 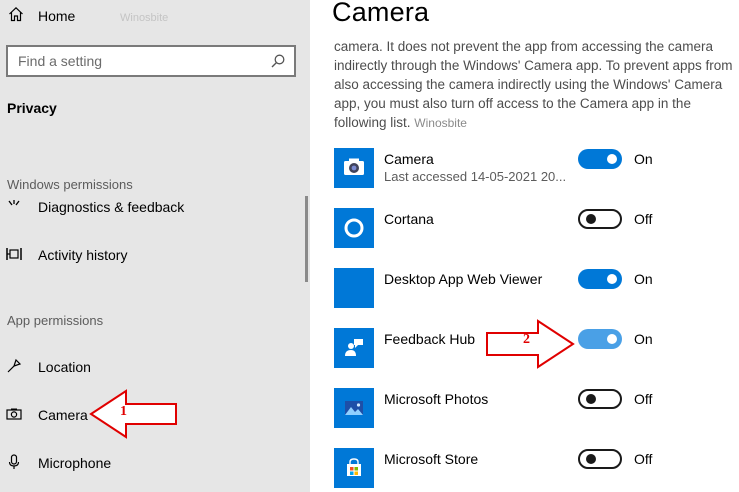 I want to click on web-viewer-access-toggle, so click(x=600, y=279).